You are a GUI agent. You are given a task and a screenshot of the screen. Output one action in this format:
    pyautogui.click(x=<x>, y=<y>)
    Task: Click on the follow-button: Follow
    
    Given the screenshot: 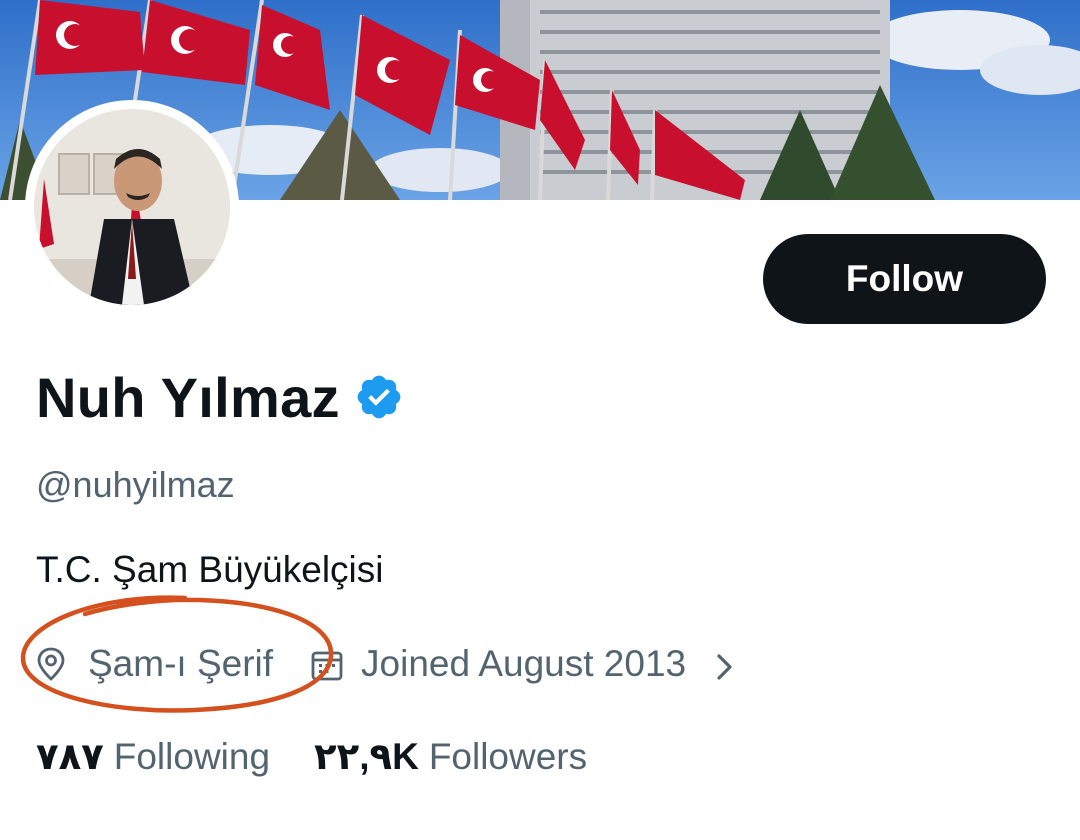 What is the action you would take?
    pyautogui.click(x=904, y=279)
    